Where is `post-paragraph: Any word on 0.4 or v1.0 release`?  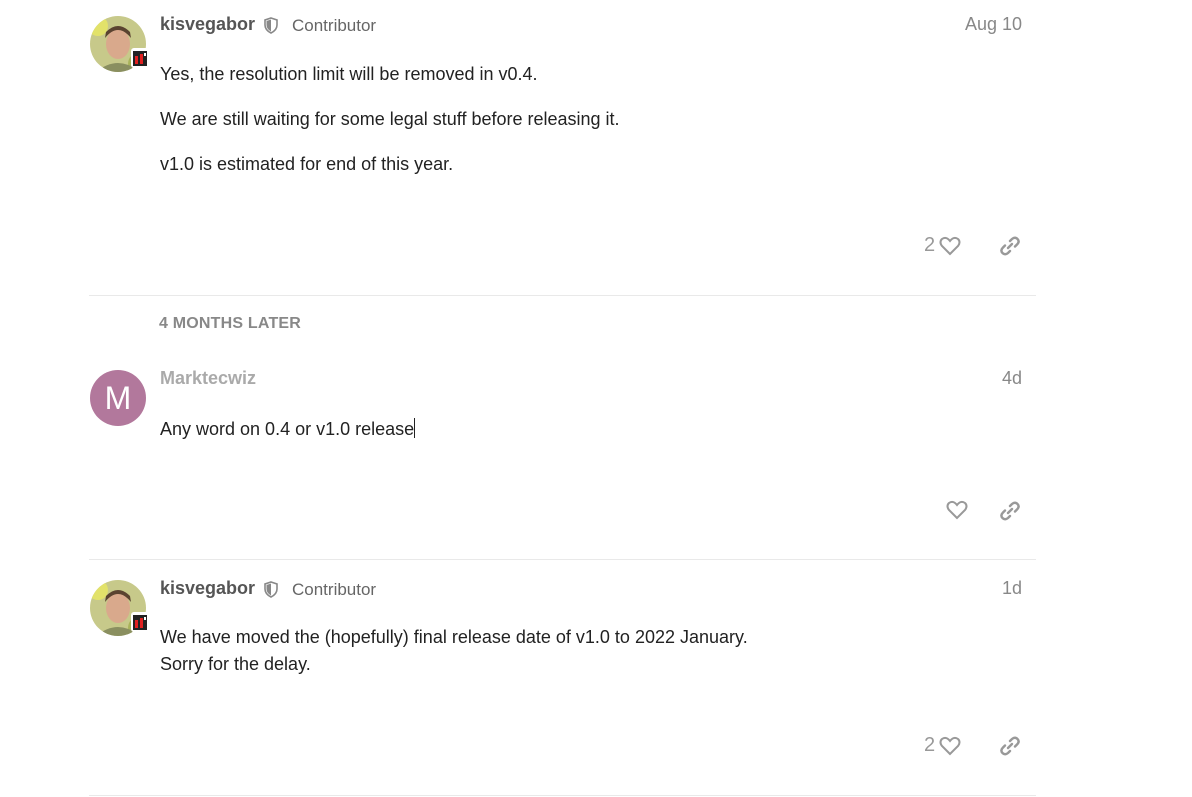 post-paragraph: Any word on 0.4 or v1.0 release is located at coordinates (288, 429).